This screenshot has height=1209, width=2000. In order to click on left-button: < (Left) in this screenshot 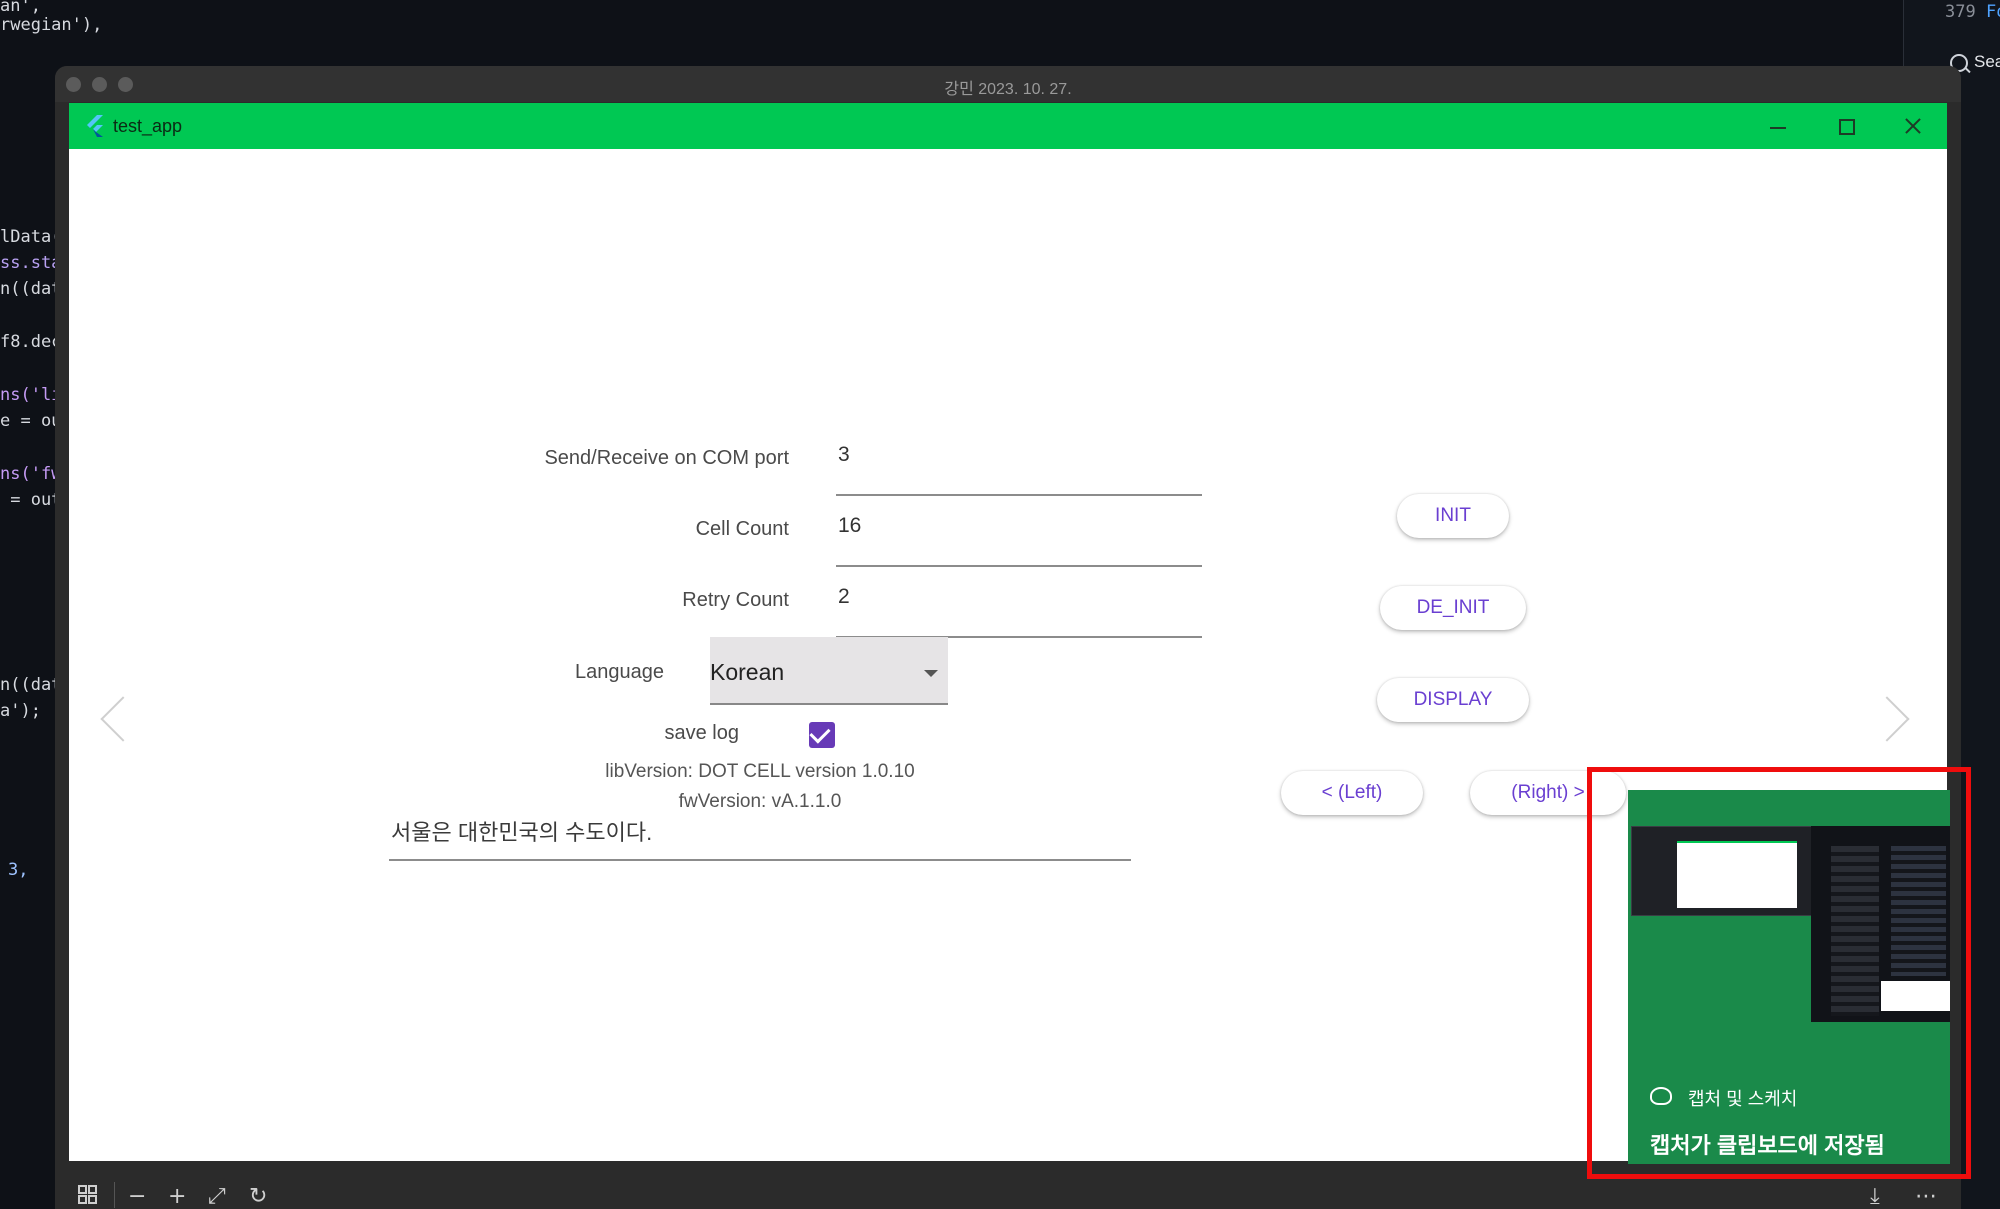, I will do `click(1352, 793)`.